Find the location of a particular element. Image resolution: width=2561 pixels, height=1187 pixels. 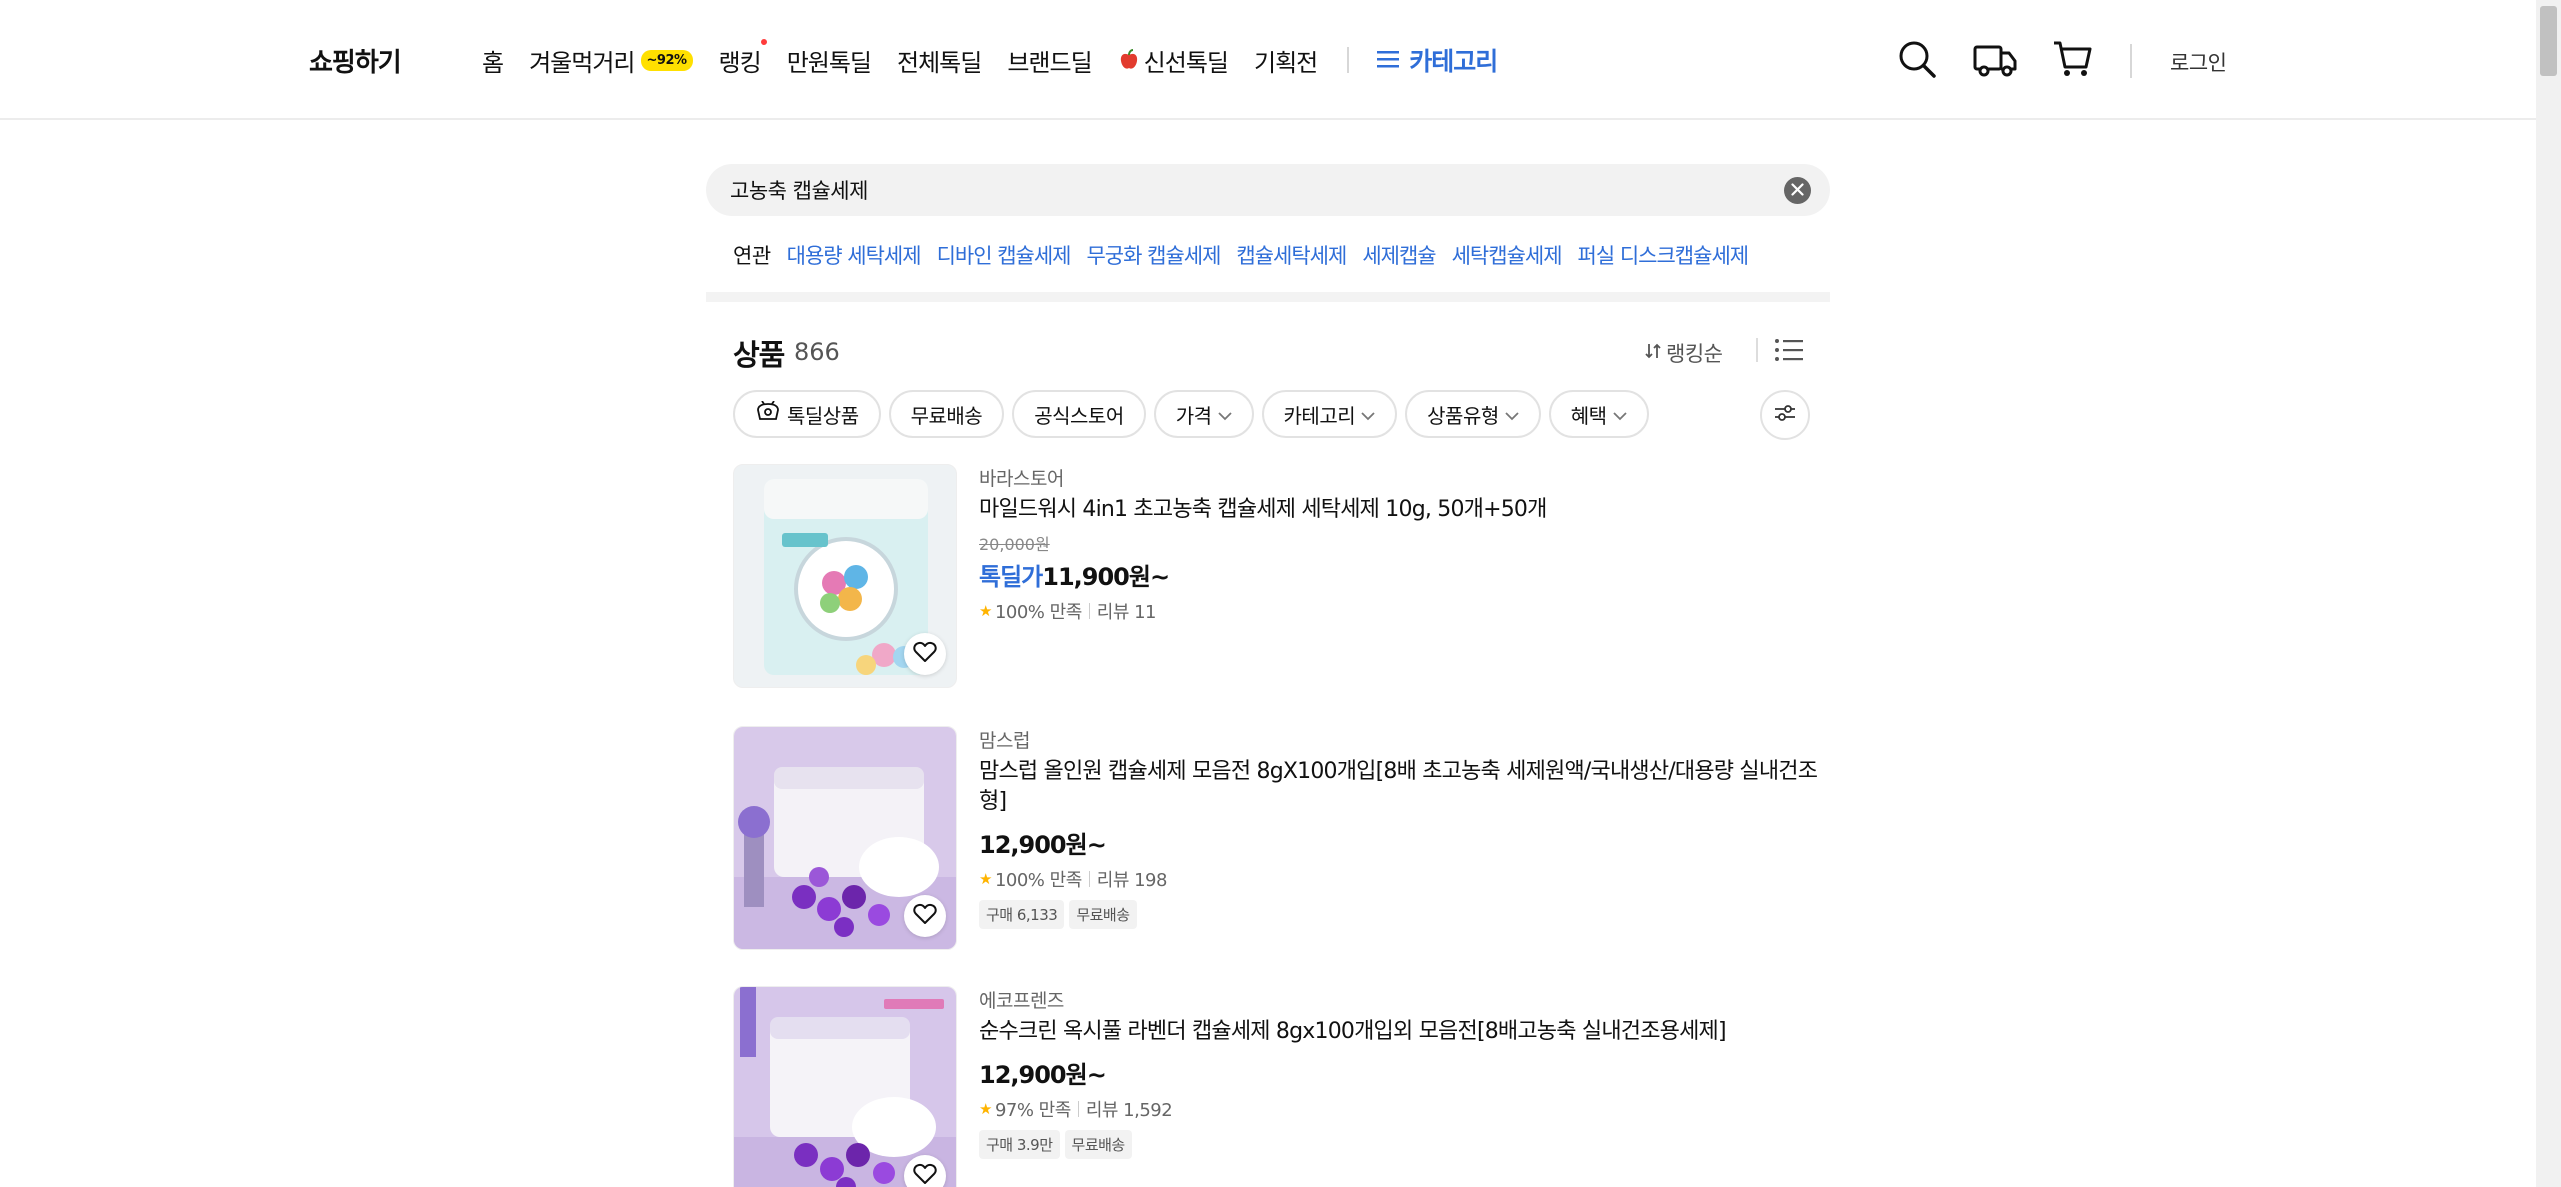

clear-search-button is located at coordinates (1797, 190).